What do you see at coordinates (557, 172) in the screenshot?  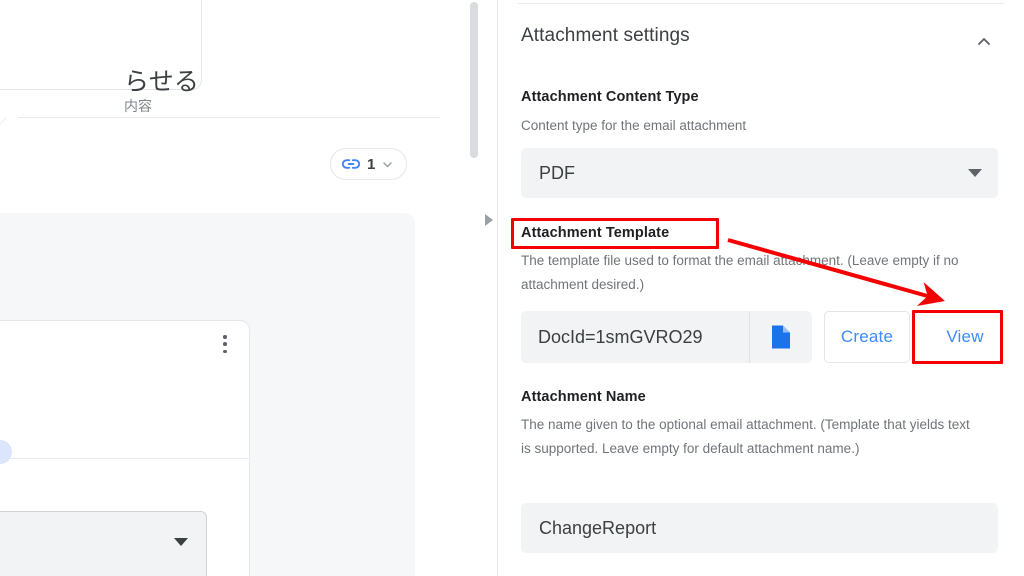 I see `attachment-content-type-value: PDF` at bounding box center [557, 172].